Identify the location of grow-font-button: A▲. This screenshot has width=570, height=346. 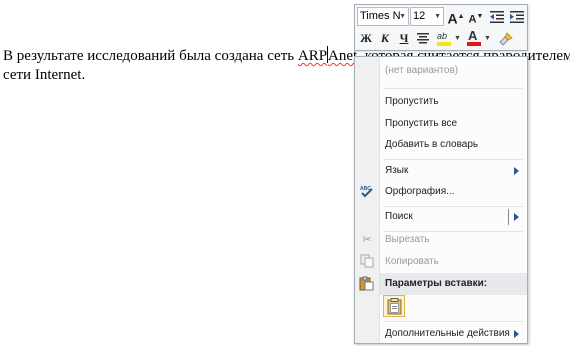
(456, 17).